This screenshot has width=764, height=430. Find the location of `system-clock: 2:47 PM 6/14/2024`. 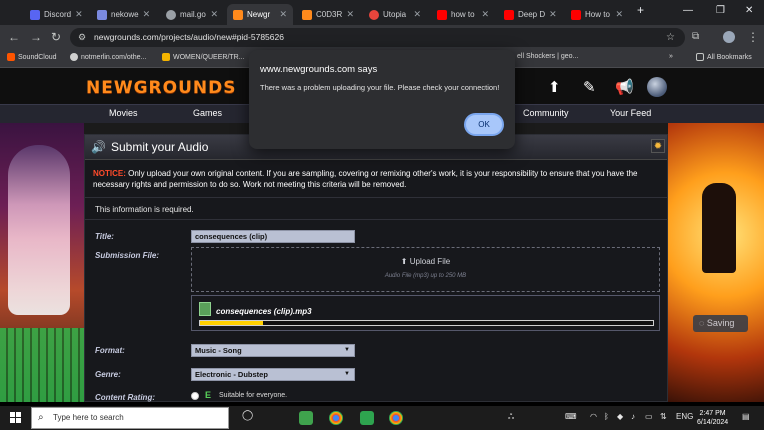

system-clock: 2:47 PM 6/14/2024 is located at coordinates (712, 418).